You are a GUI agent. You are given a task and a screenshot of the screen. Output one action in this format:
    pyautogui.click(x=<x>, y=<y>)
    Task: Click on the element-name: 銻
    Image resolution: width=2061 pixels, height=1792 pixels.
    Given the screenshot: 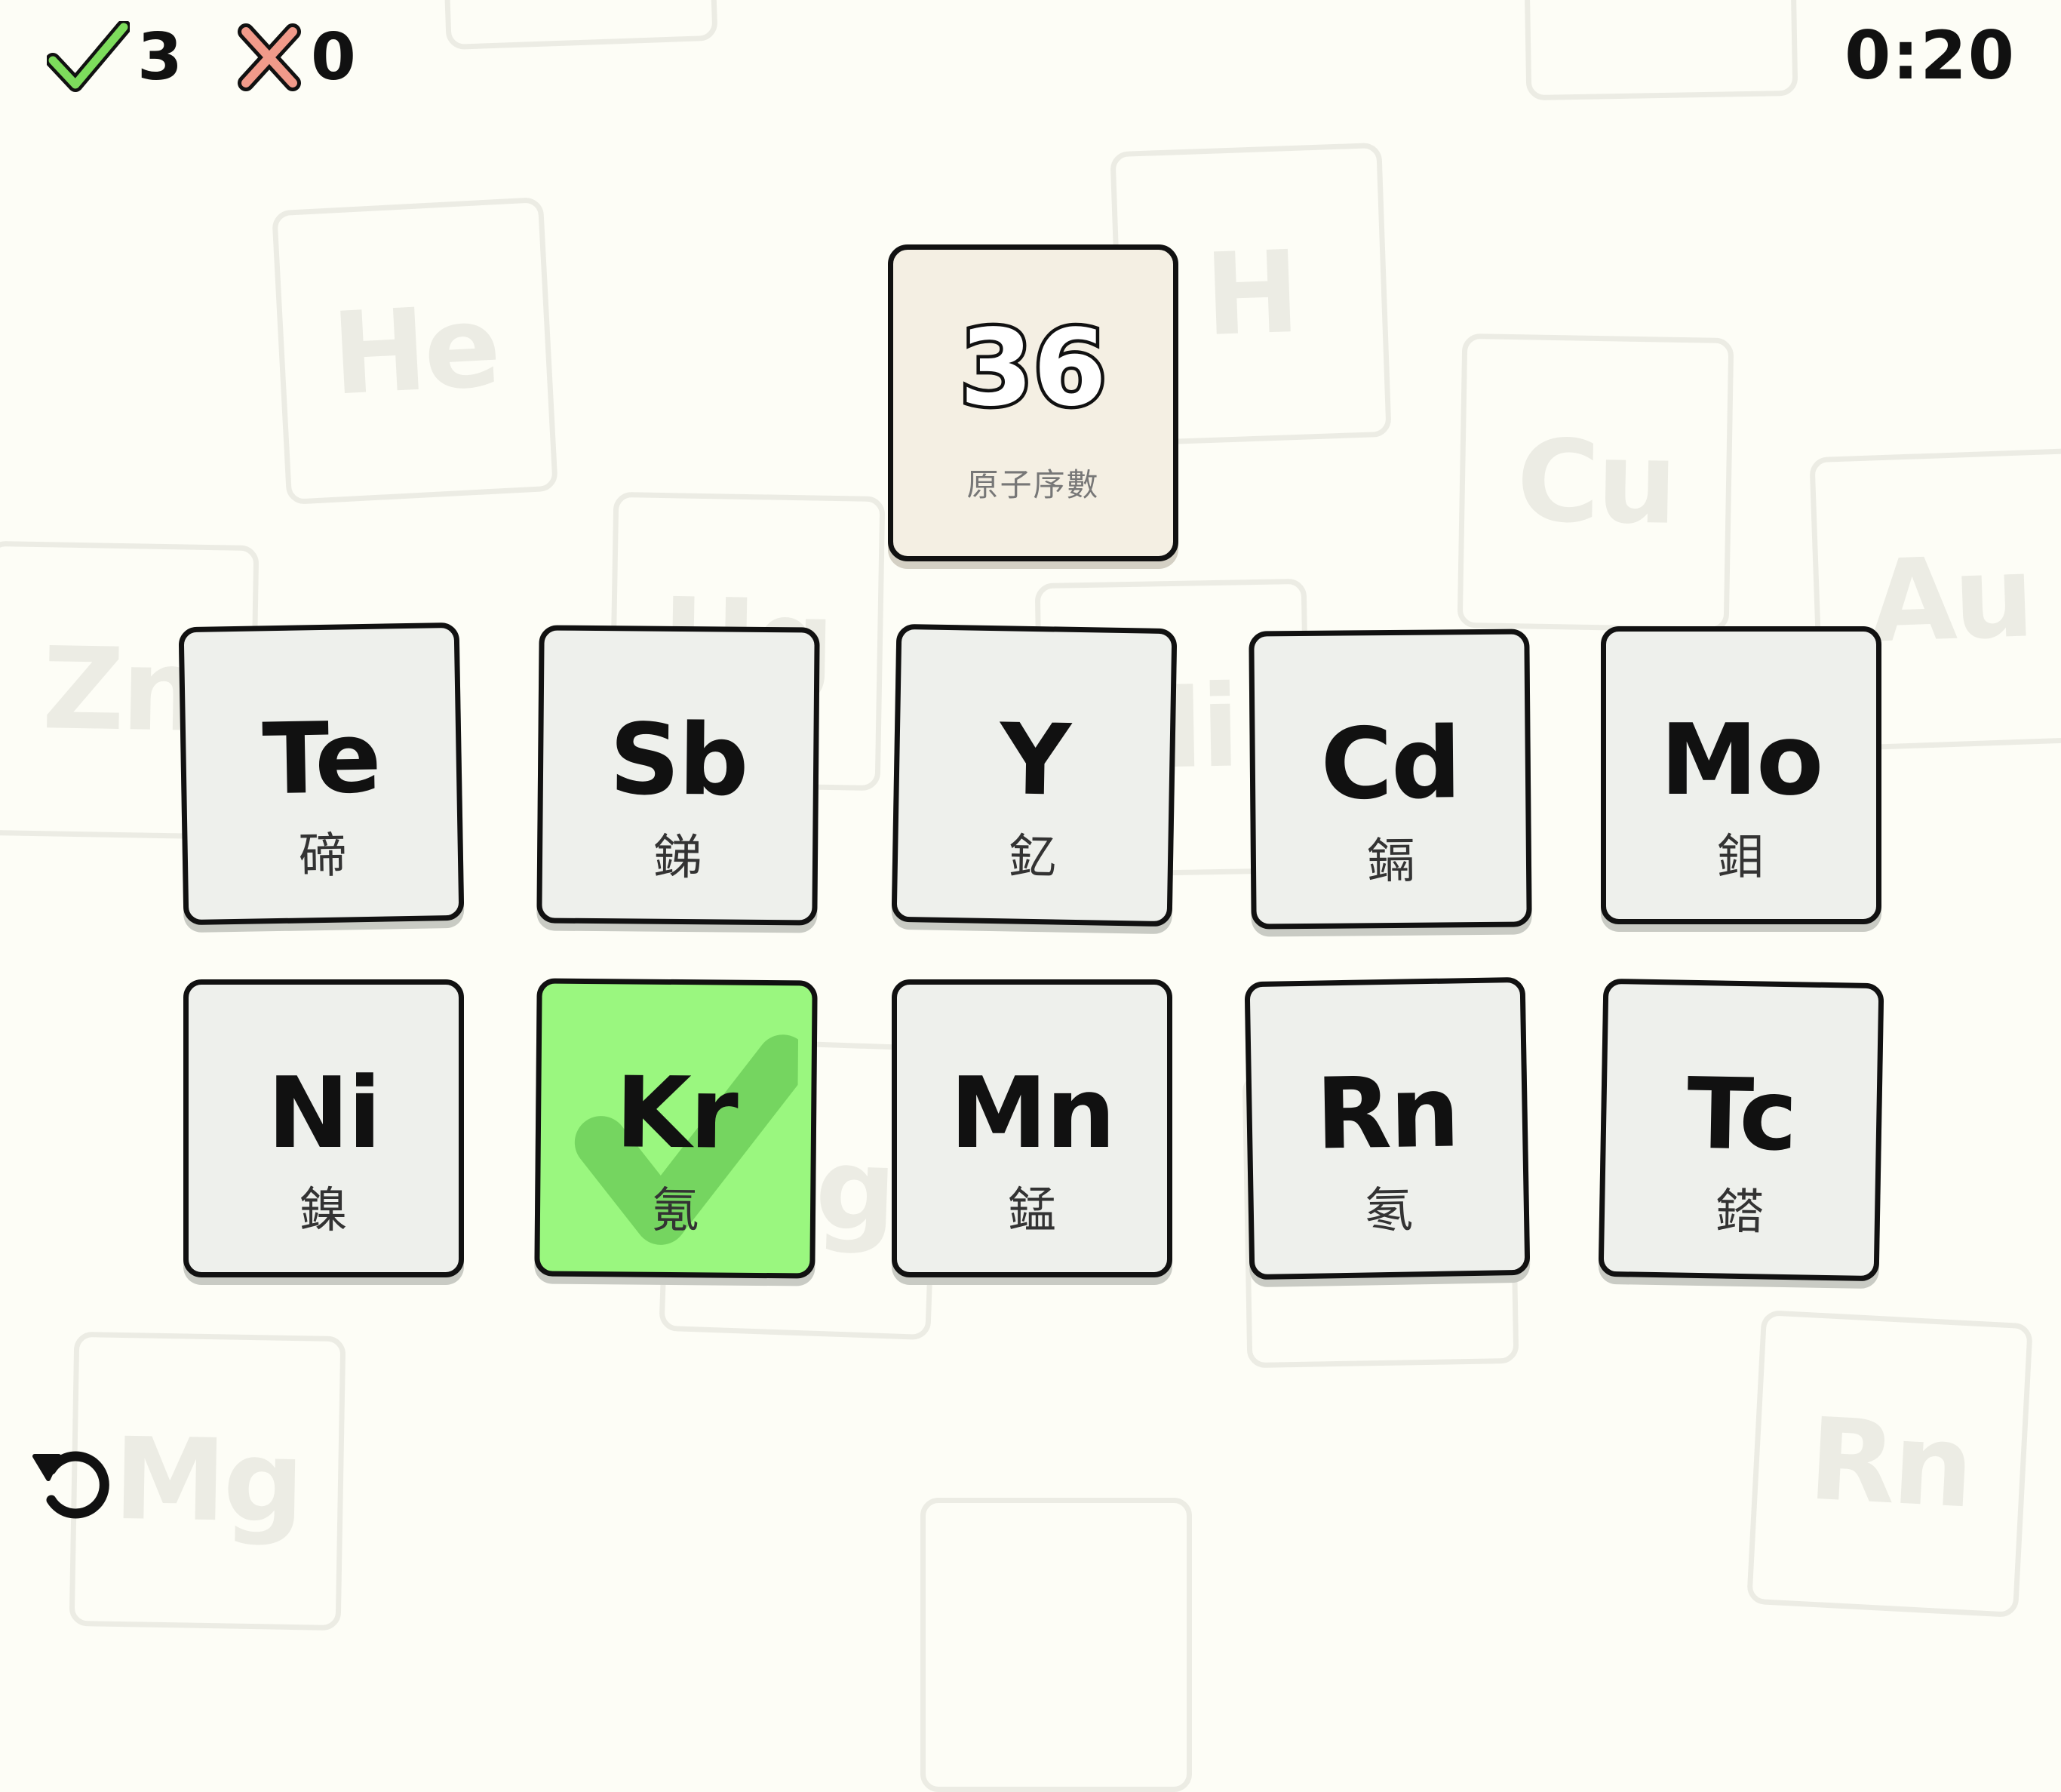 What is the action you would take?
    pyautogui.click(x=677, y=858)
    